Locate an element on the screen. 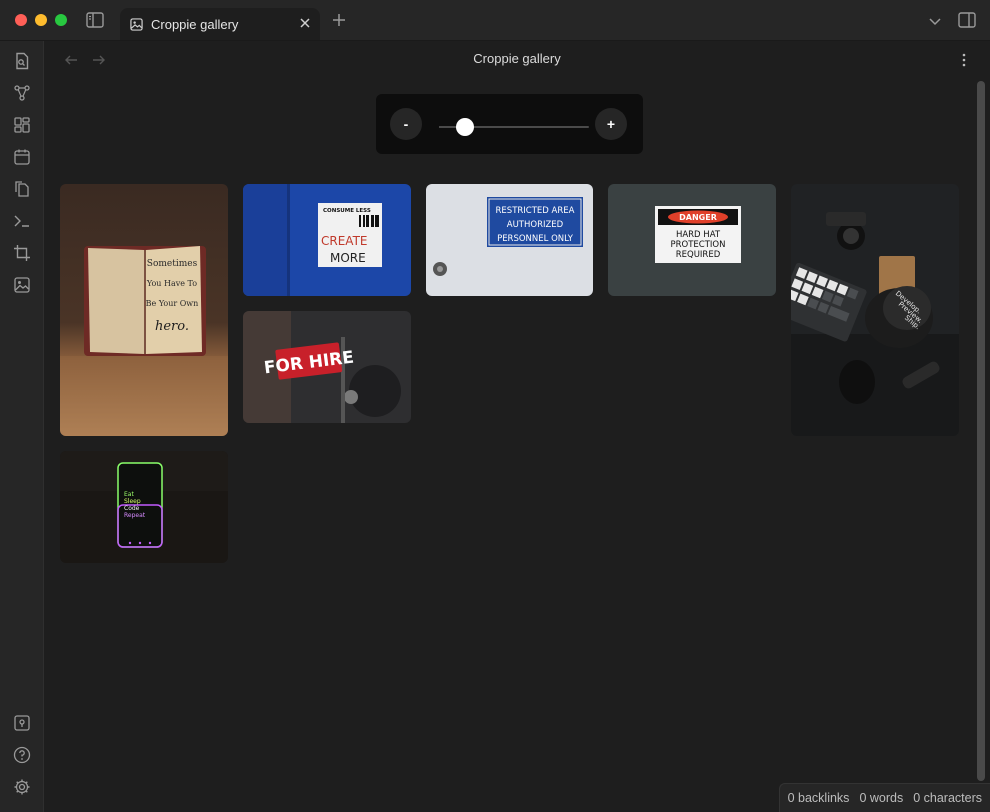 The width and height of the screenshot is (990, 812). svg-text: HARD HAT is located at coordinates (698, 235).